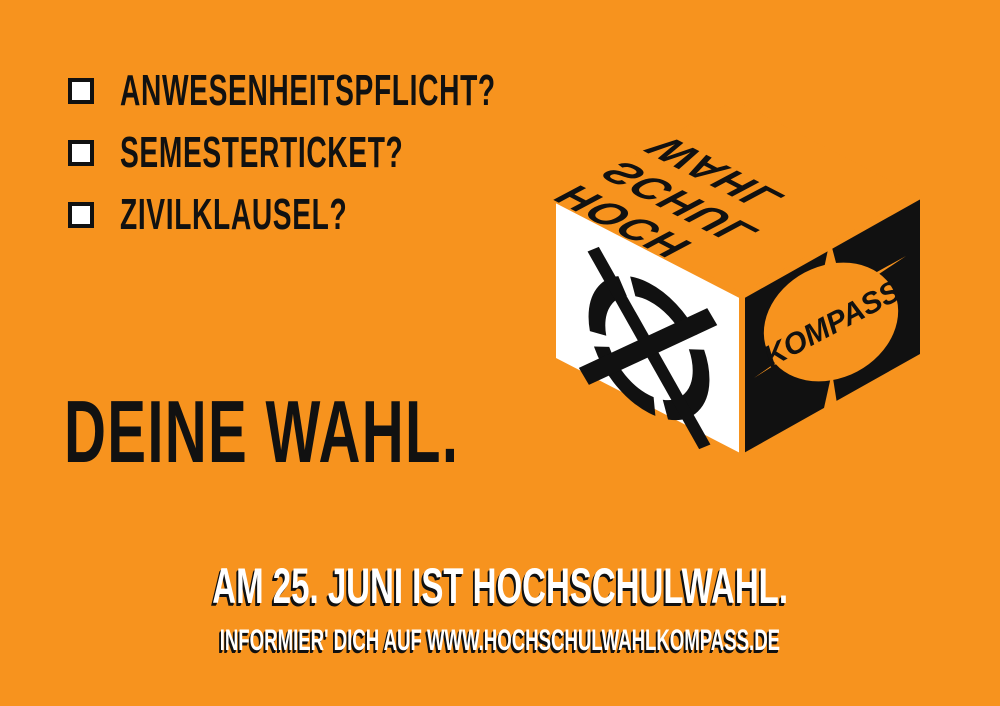 The height and width of the screenshot is (706, 1000). Describe the element at coordinates (262, 152) in the screenshot. I see `checklist-label-semesterticket: SEMESTERTICKET?` at that location.